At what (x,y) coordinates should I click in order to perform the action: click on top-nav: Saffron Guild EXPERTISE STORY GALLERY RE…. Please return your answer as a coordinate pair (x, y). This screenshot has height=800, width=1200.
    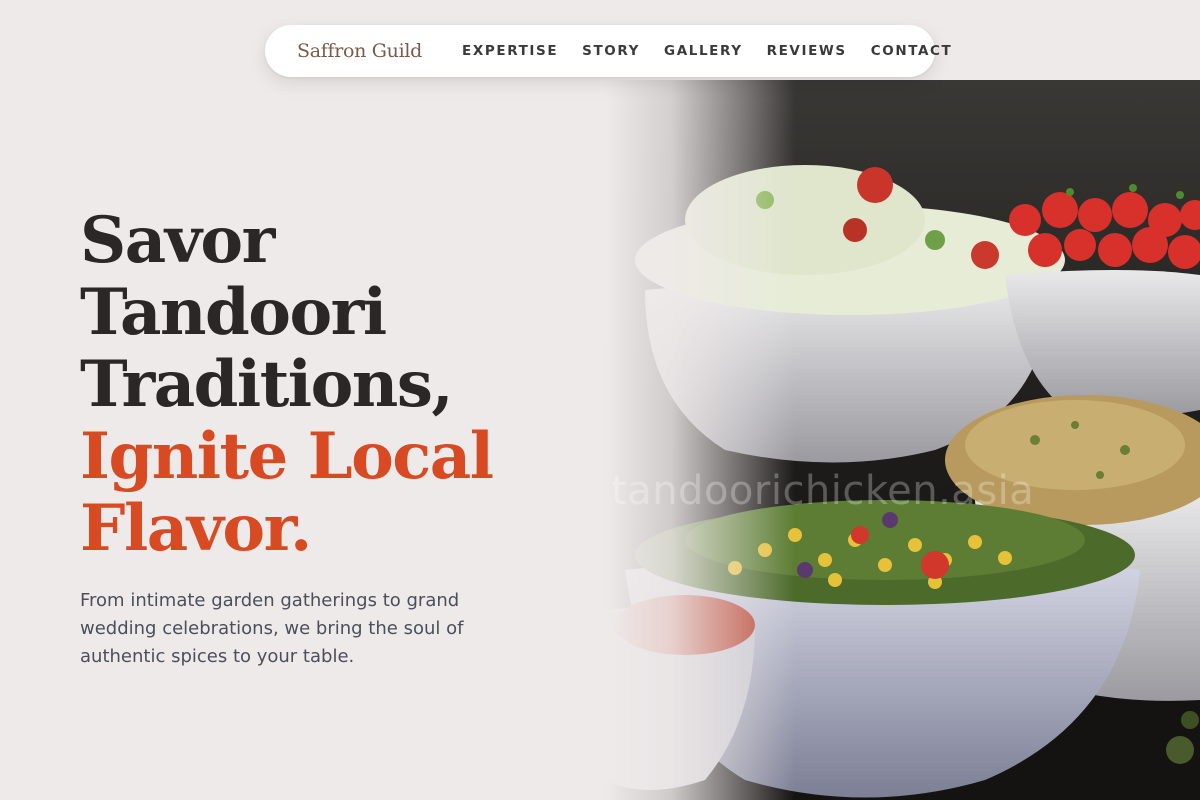
    Looking at the image, I should click on (608, 51).